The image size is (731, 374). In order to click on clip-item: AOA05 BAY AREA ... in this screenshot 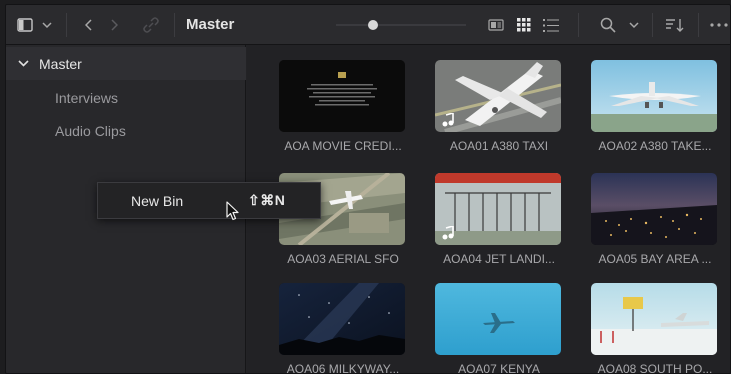, I will do `click(658, 221)`.